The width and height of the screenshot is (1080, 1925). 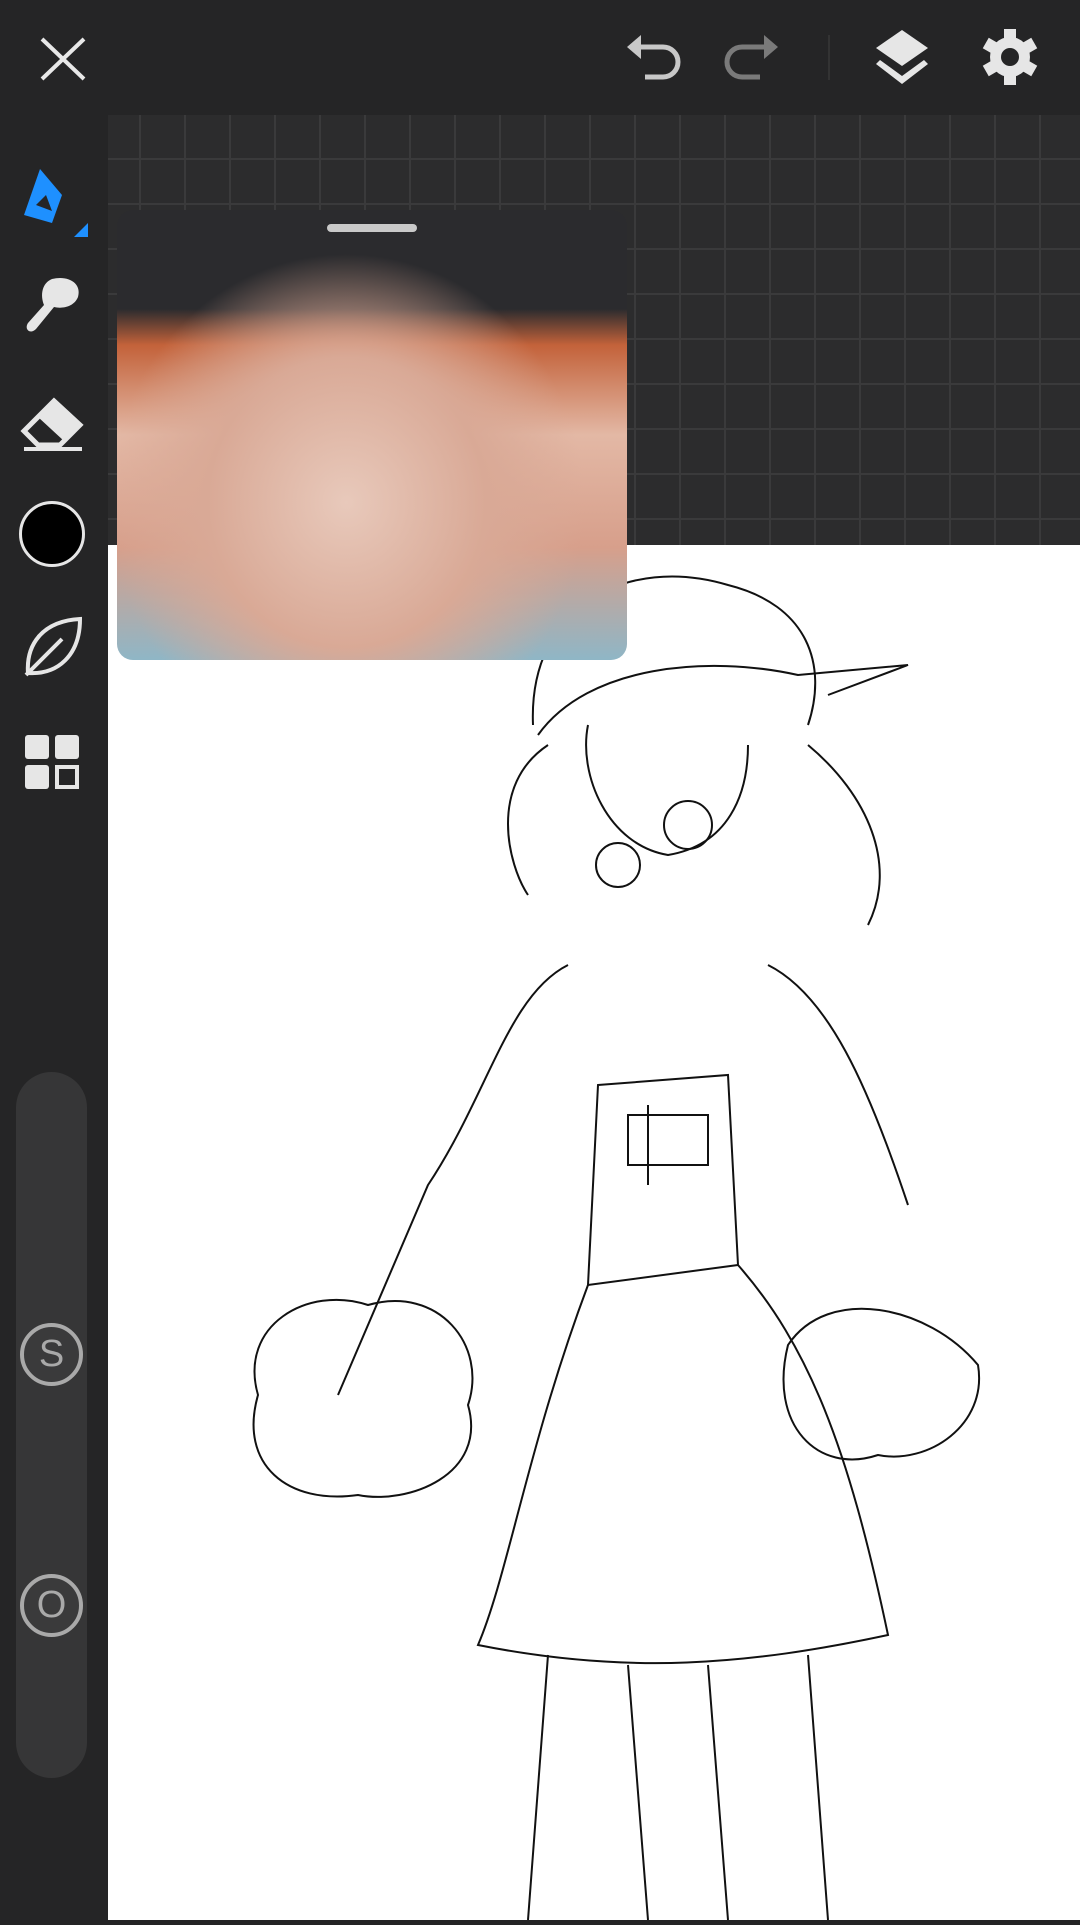 What do you see at coordinates (63, 59) in the screenshot?
I see `close-icon` at bounding box center [63, 59].